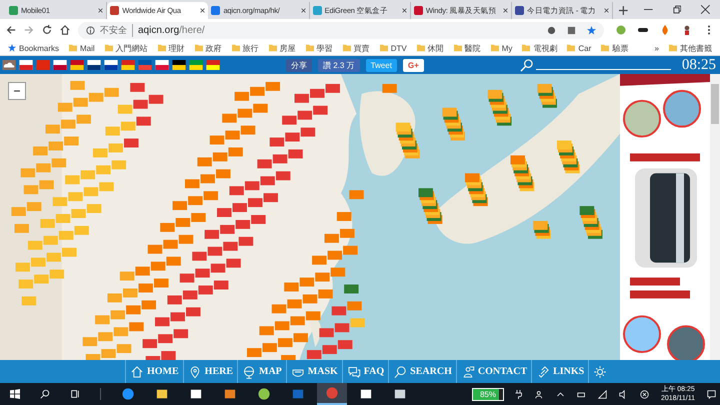 This screenshot has width=720, height=405. I want to click on chevron-icon, so click(560, 394).